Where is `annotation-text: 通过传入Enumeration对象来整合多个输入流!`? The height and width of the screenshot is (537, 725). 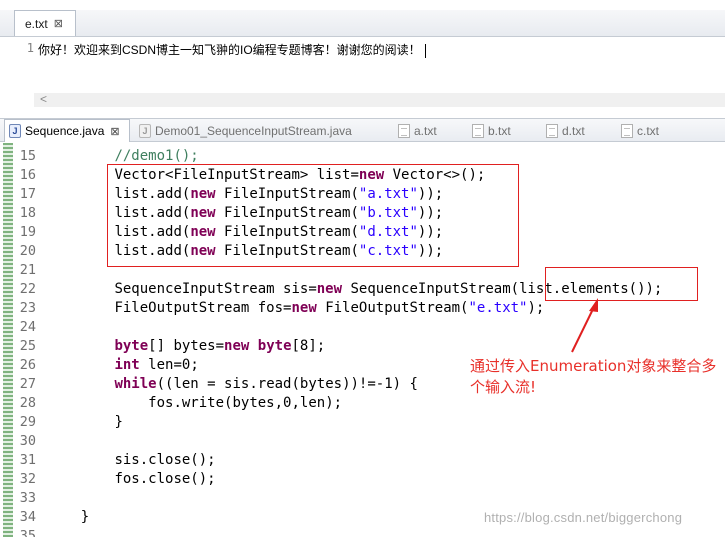 annotation-text: 通过传入Enumeration对象来整合多个输入流! is located at coordinates (593, 376).